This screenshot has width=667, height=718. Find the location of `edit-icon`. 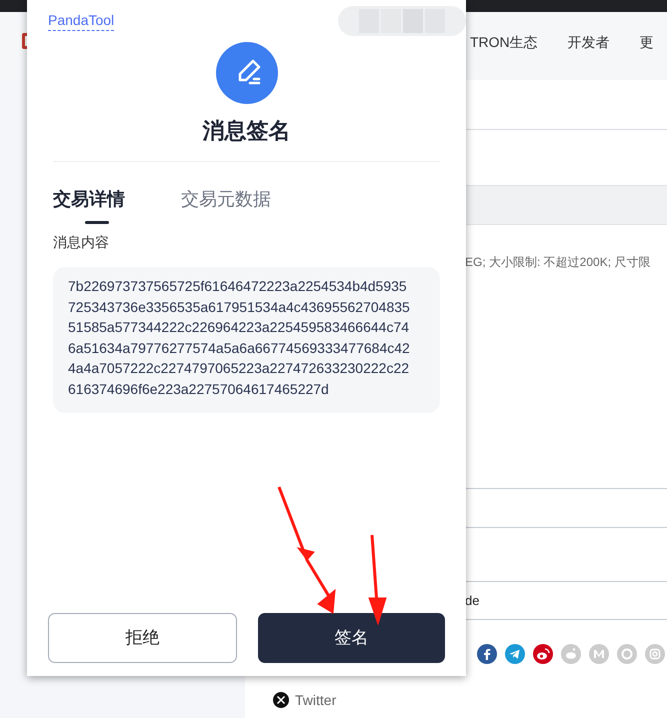

edit-icon is located at coordinates (247, 73).